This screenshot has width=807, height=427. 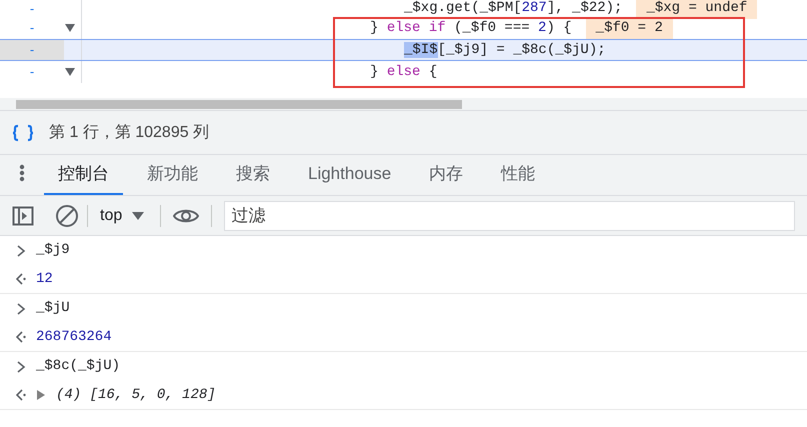 What do you see at coordinates (629, 28) in the screenshot?
I see `inline-value: _$f0 = 2` at bounding box center [629, 28].